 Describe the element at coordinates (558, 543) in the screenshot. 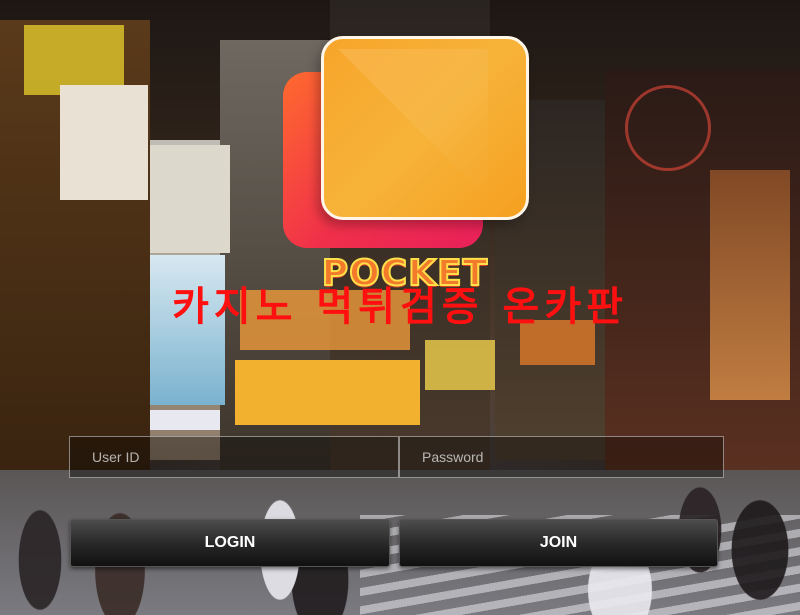

I see `join-button: JOIN` at that location.